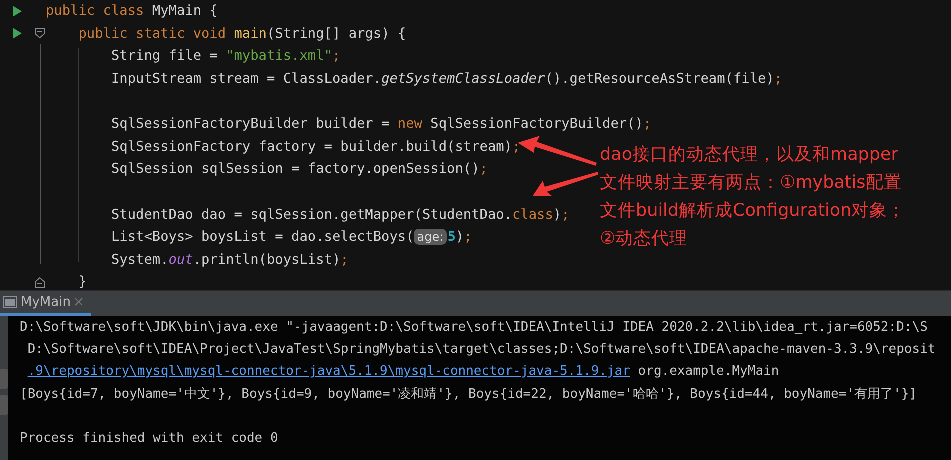 The width and height of the screenshot is (951, 460). Describe the element at coordinates (291, 237) in the screenshot. I see `code-line: List<Boys> boysList = dao.selectBoys( age: 5);` at that location.